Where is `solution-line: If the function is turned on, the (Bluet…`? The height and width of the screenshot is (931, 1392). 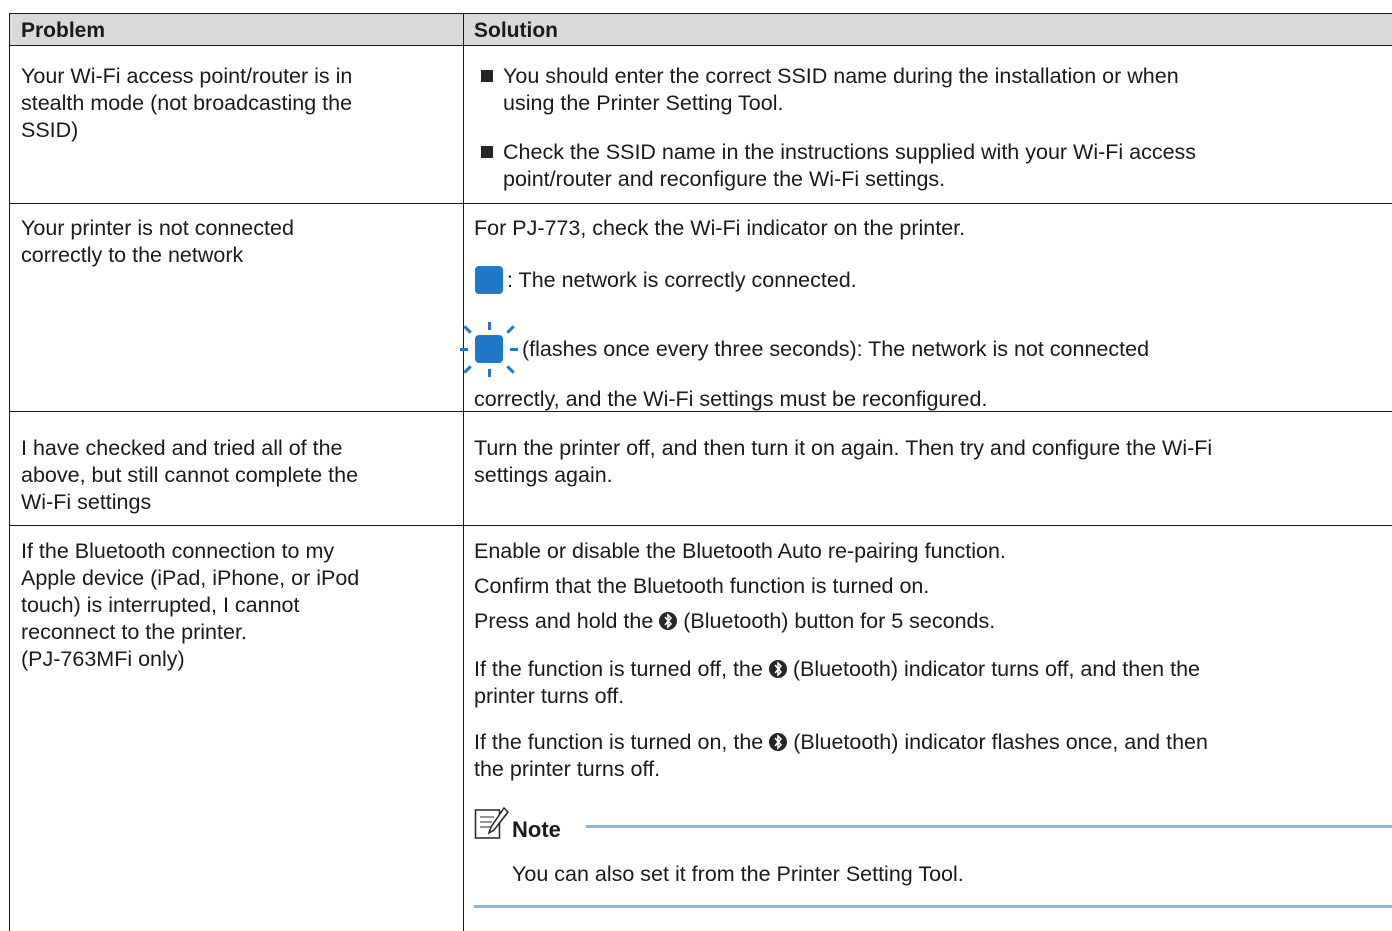
solution-line: If the function is turned on, the (Bluet… is located at coordinates (841, 742).